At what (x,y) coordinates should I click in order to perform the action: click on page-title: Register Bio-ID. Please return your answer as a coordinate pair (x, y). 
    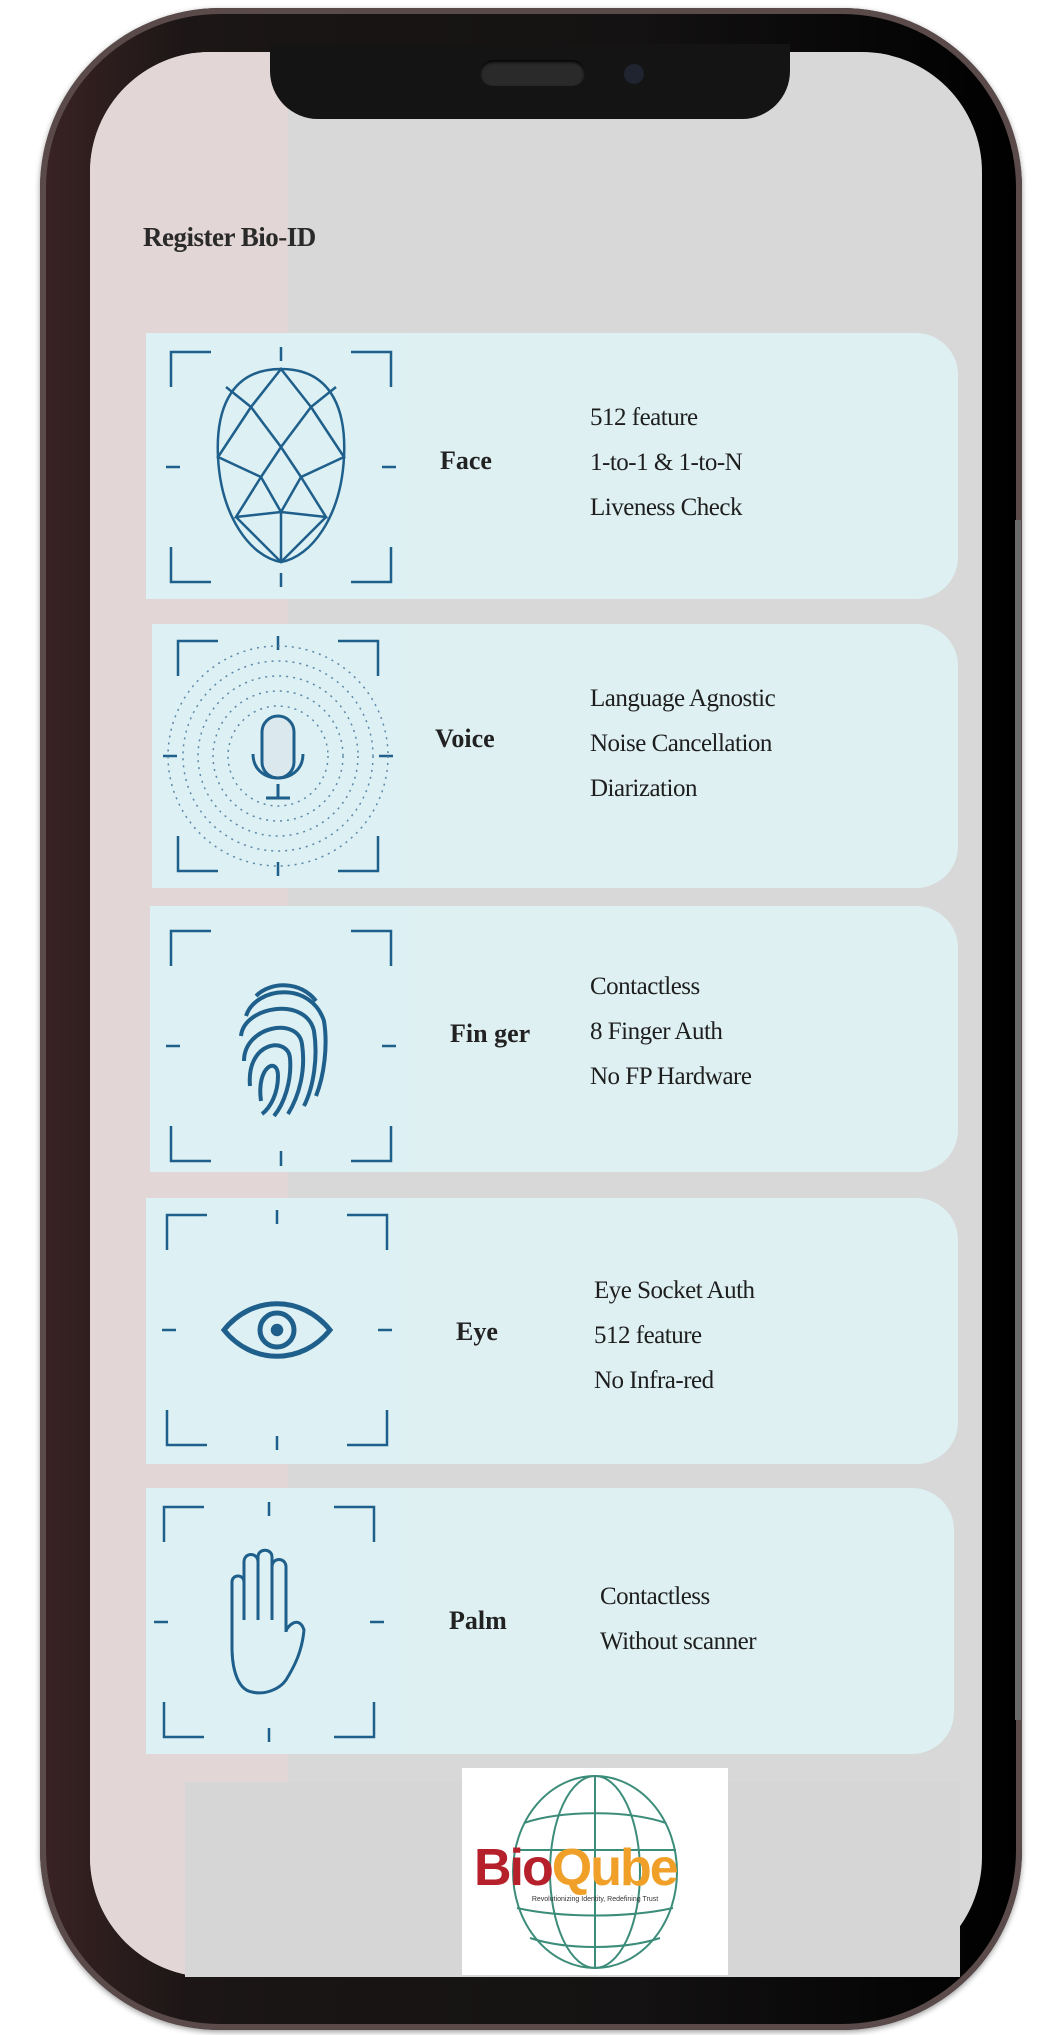
    Looking at the image, I should click on (229, 237).